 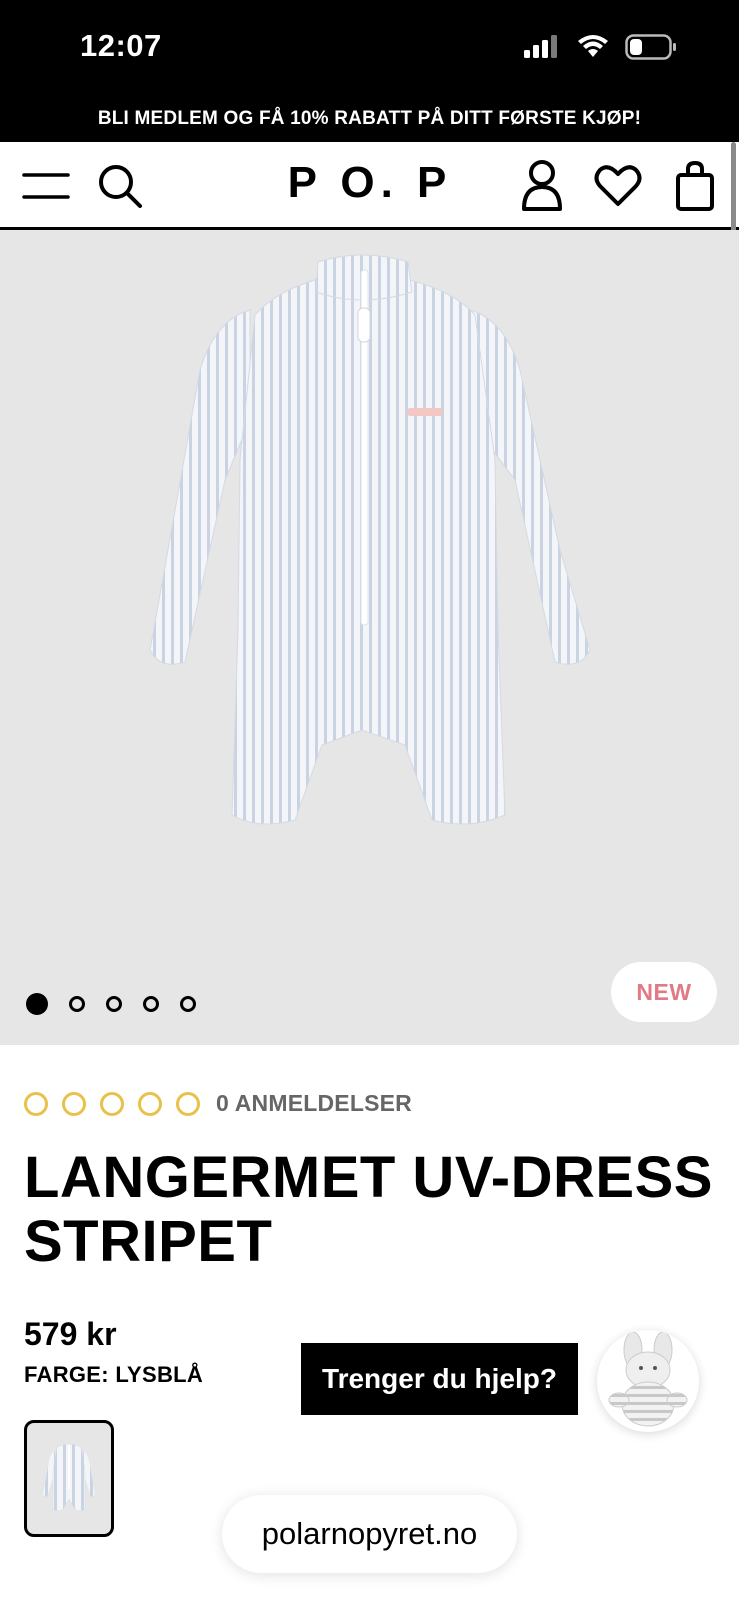 I want to click on help-avatar, so click(x=648, y=1381).